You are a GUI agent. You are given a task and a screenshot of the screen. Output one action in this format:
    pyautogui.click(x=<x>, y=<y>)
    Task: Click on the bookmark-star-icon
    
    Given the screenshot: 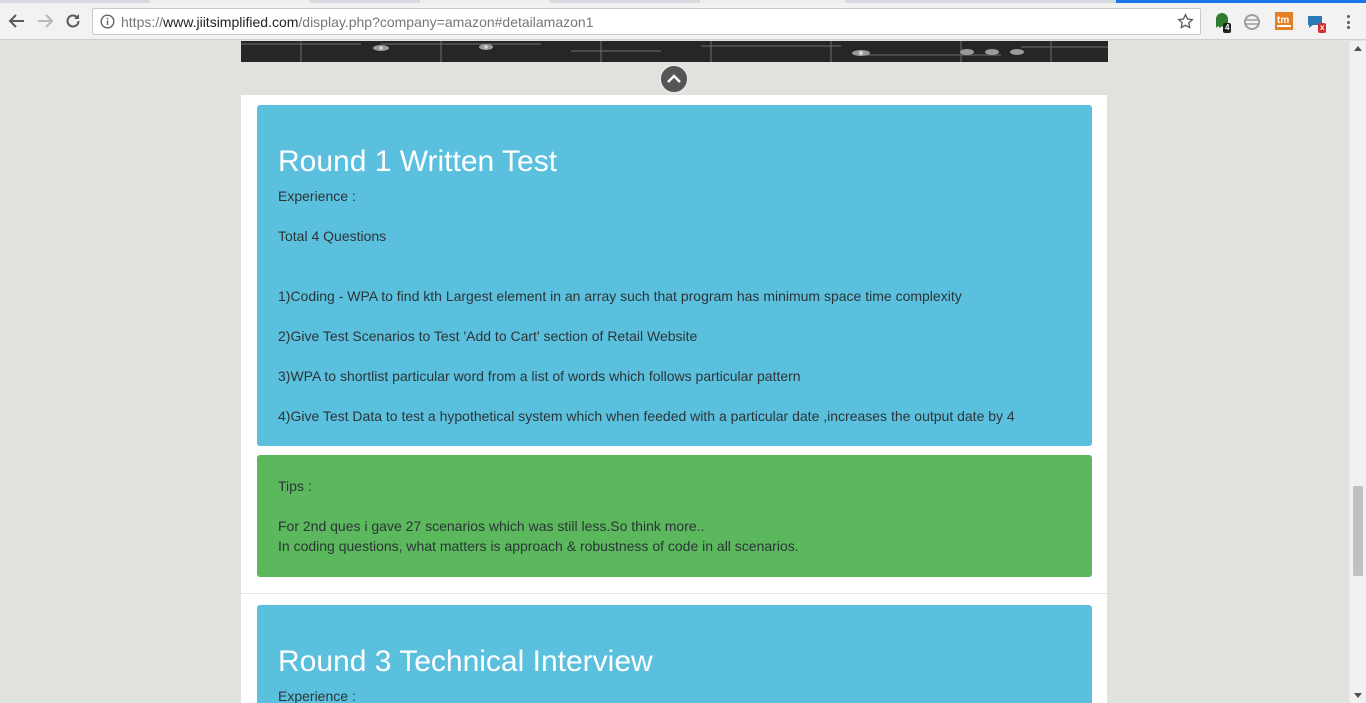 What is the action you would take?
    pyautogui.click(x=1185, y=21)
    